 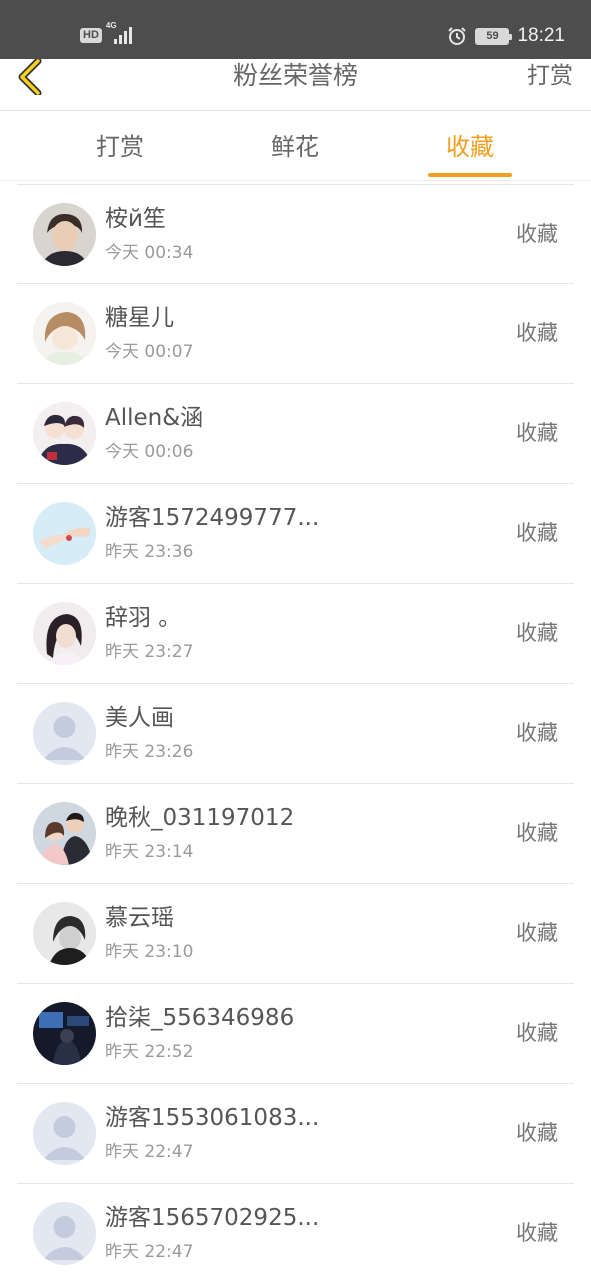 What do you see at coordinates (149, 1052) in the screenshot?
I see `fan-time: 昨天 22:52` at bounding box center [149, 1052].